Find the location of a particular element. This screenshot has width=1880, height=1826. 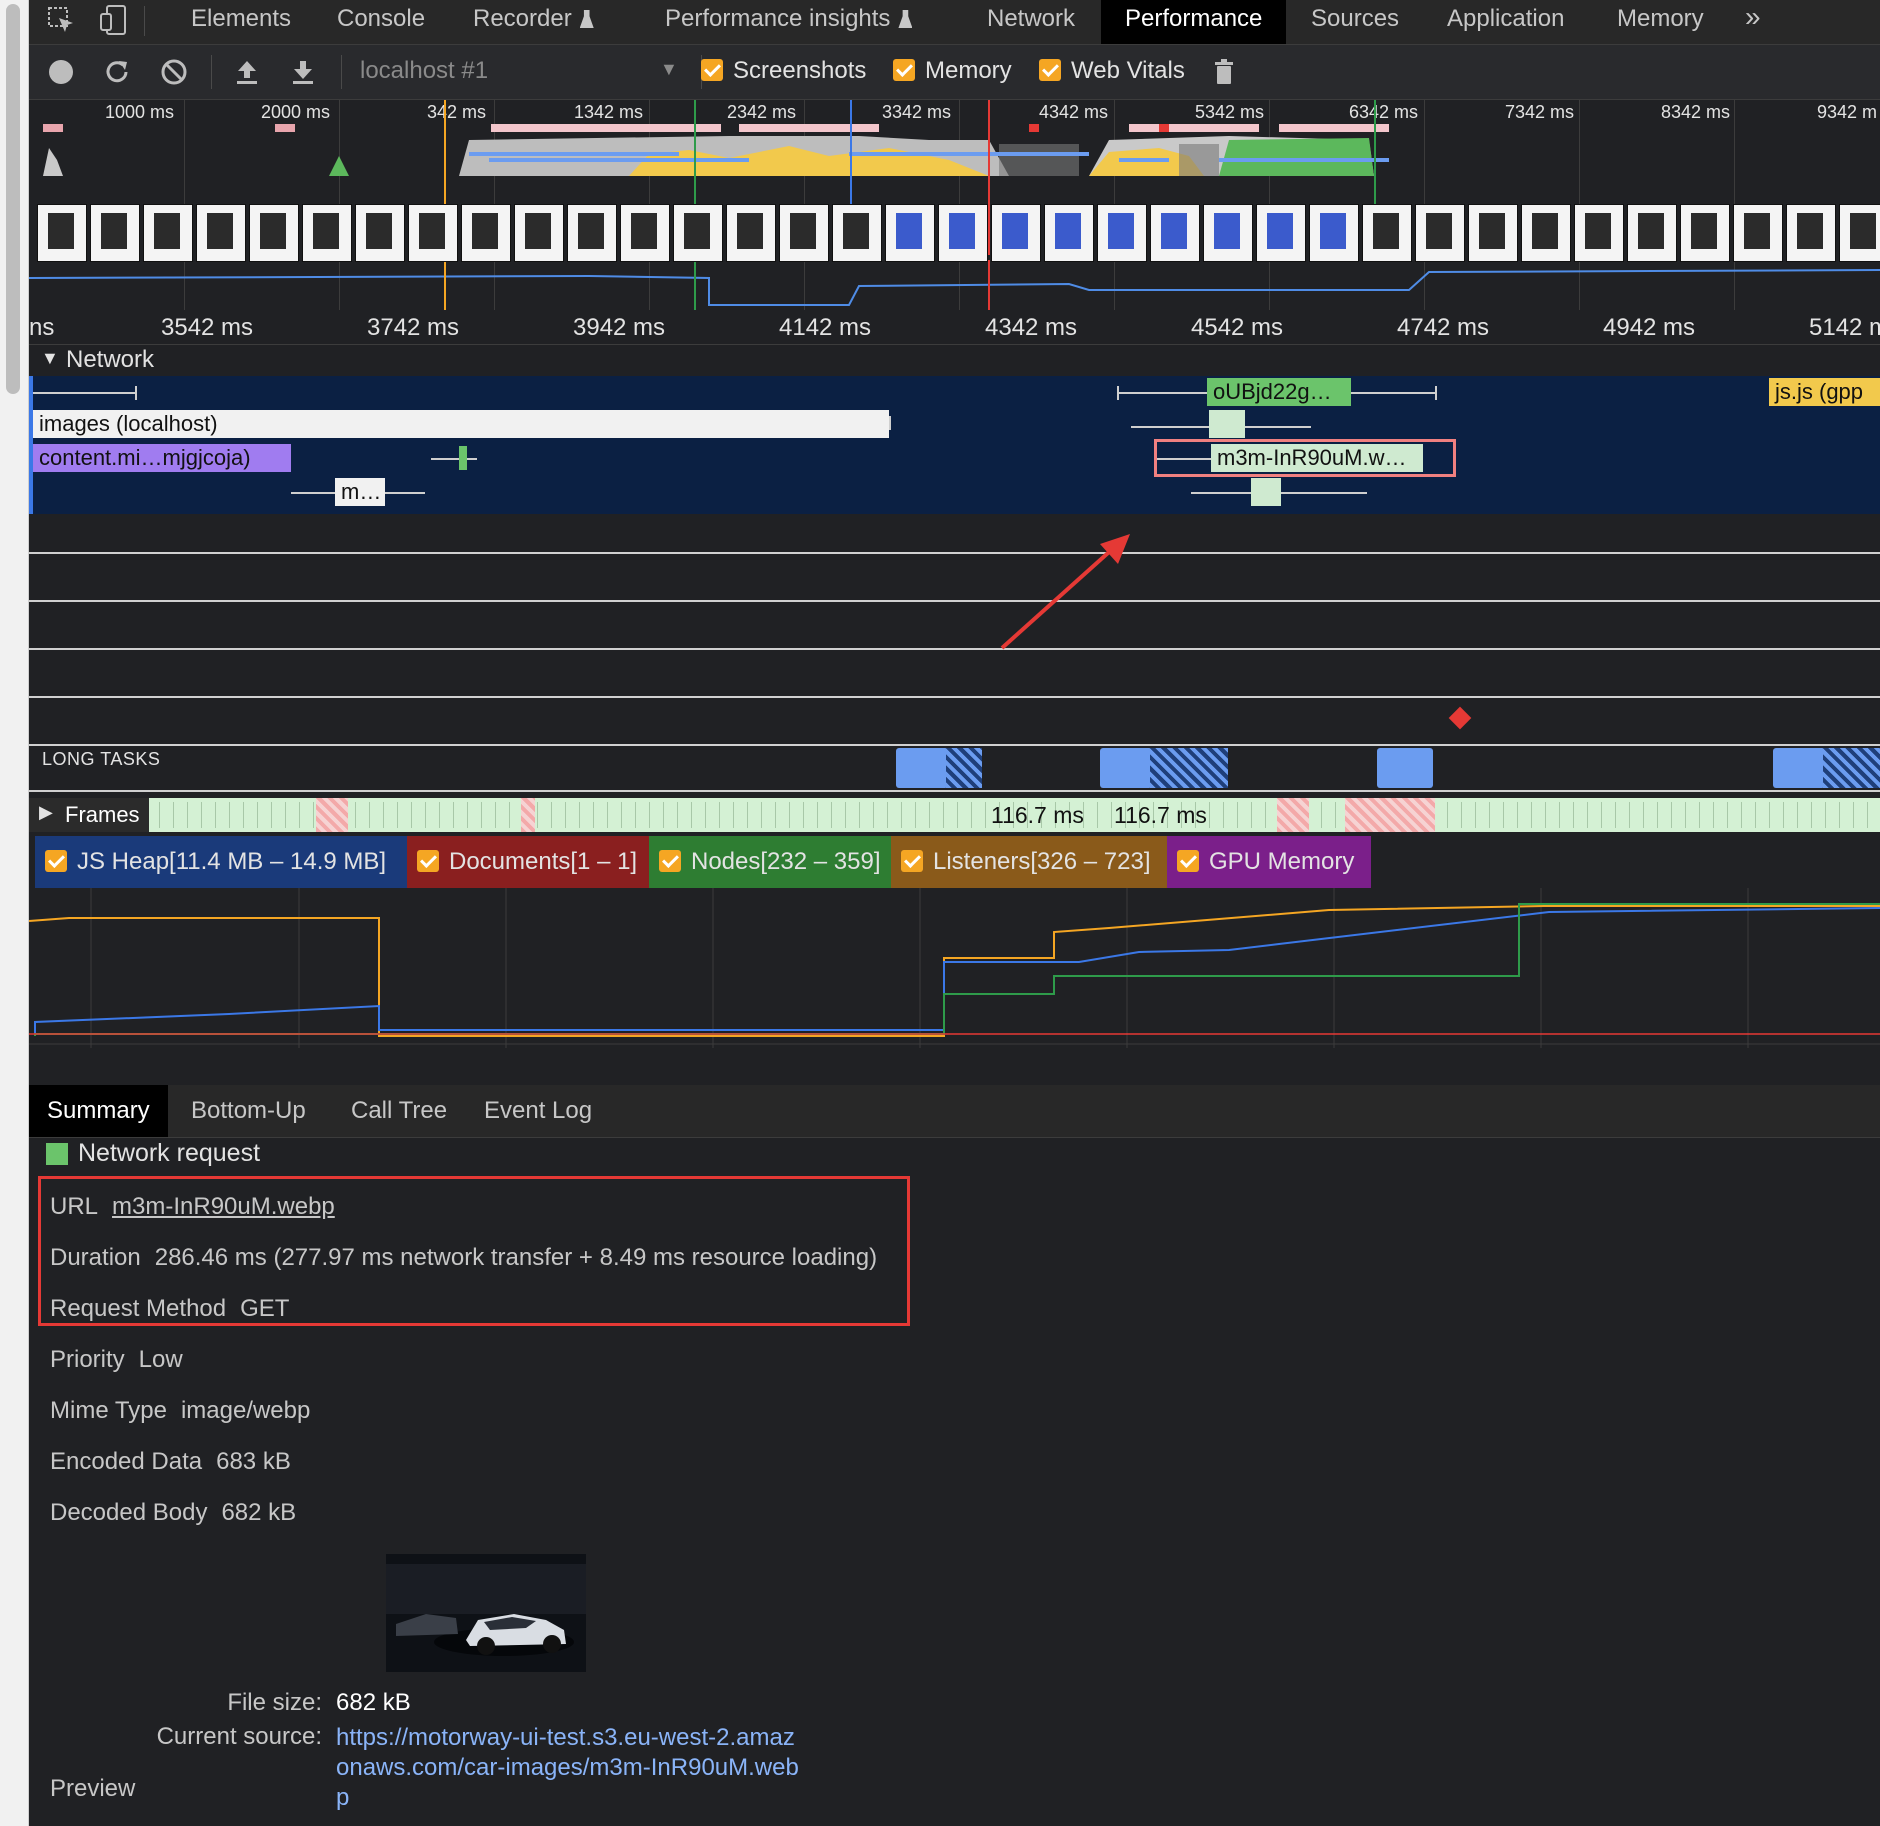

web-vitals-checkbox: Web Vitals is located at coordinates (1112, 71).